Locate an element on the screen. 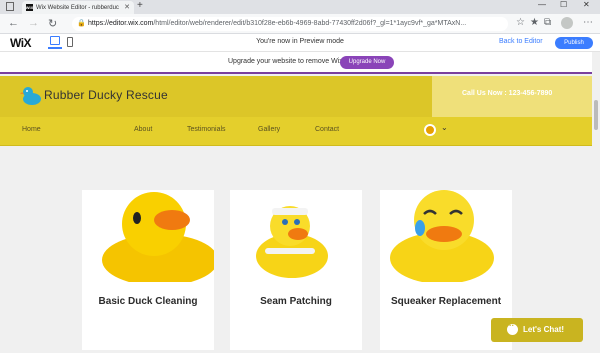 This screenshot has height=353, width=600. bandaged-duck-image is located at coordinates (292, 242).